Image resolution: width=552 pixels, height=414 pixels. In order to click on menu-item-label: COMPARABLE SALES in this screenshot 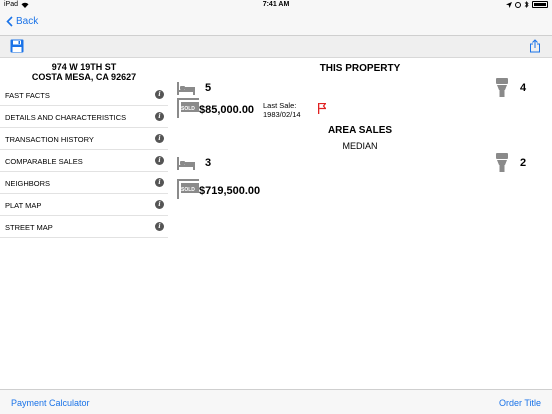, I will do `click(44, 161)`.